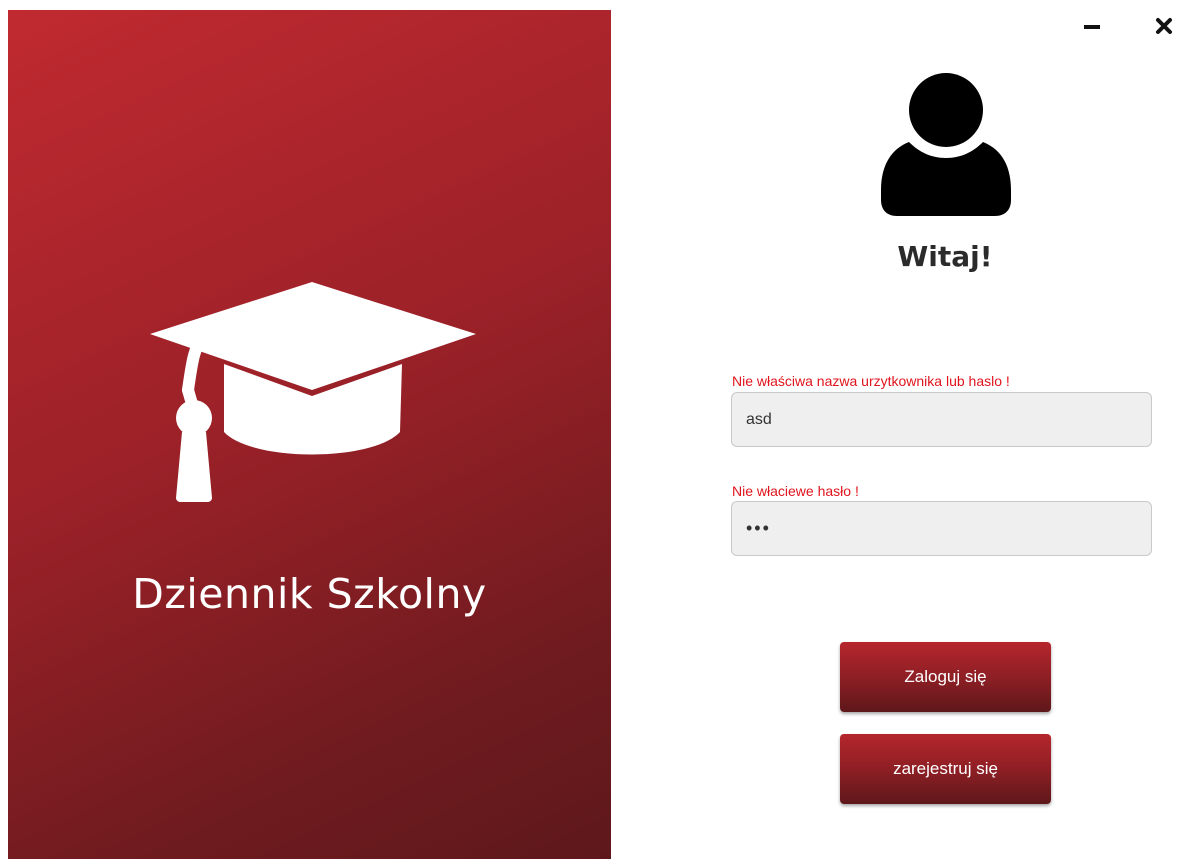 This screenshot has height=859, width=1188. I want to click on greeting-heading: Witaj!, so click(945, 256).